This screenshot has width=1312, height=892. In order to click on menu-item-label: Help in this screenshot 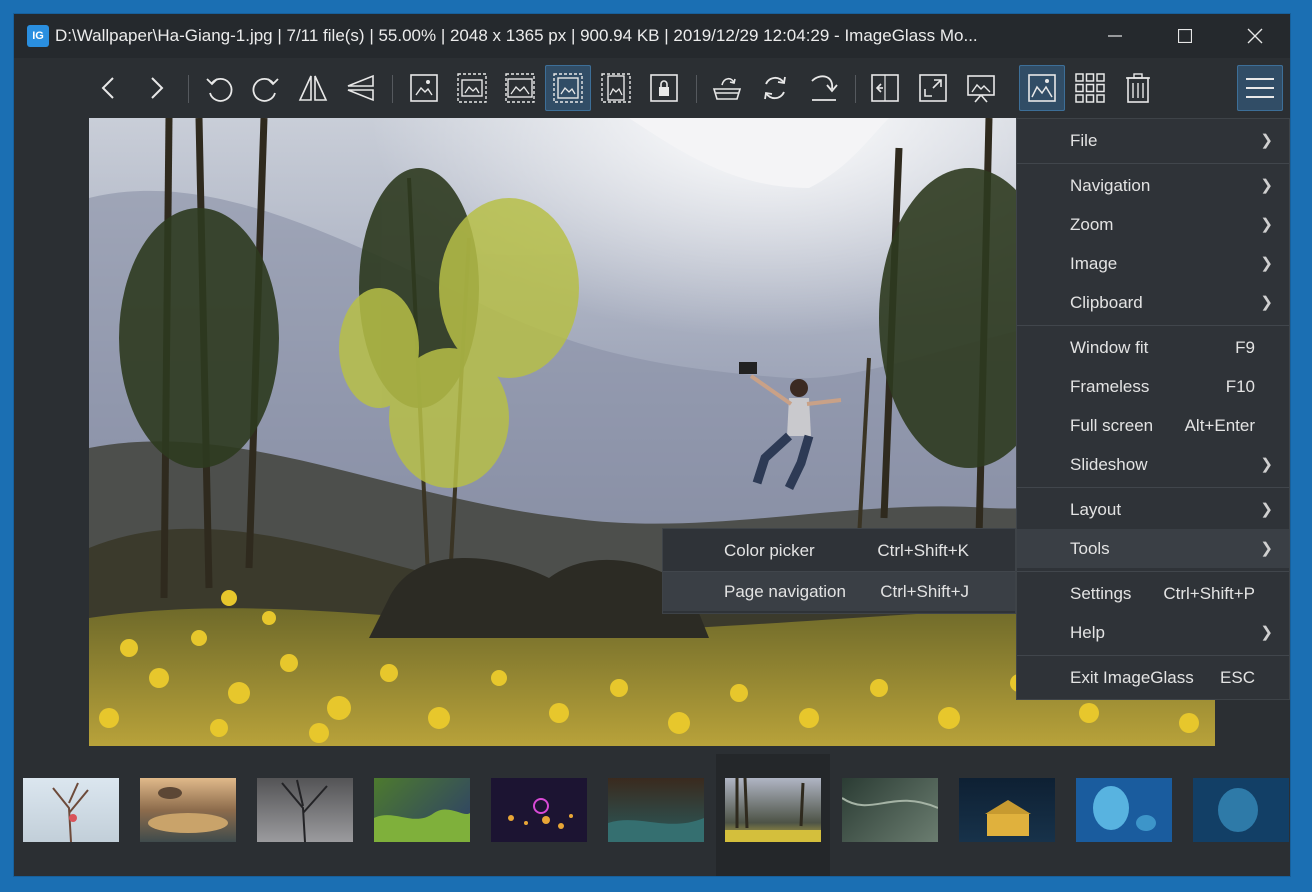, I will do `click(1087, 632)`.